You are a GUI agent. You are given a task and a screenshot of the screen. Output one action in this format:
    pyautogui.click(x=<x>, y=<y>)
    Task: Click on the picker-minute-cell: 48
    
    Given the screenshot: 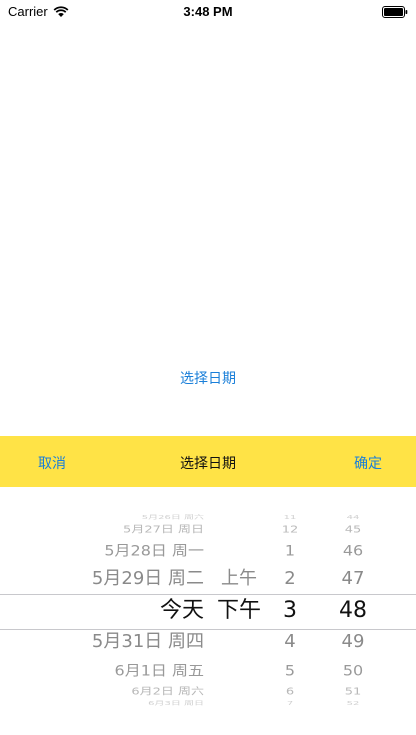 What is the action you would take?
    pyautogui.click(x=353, y=610)
    